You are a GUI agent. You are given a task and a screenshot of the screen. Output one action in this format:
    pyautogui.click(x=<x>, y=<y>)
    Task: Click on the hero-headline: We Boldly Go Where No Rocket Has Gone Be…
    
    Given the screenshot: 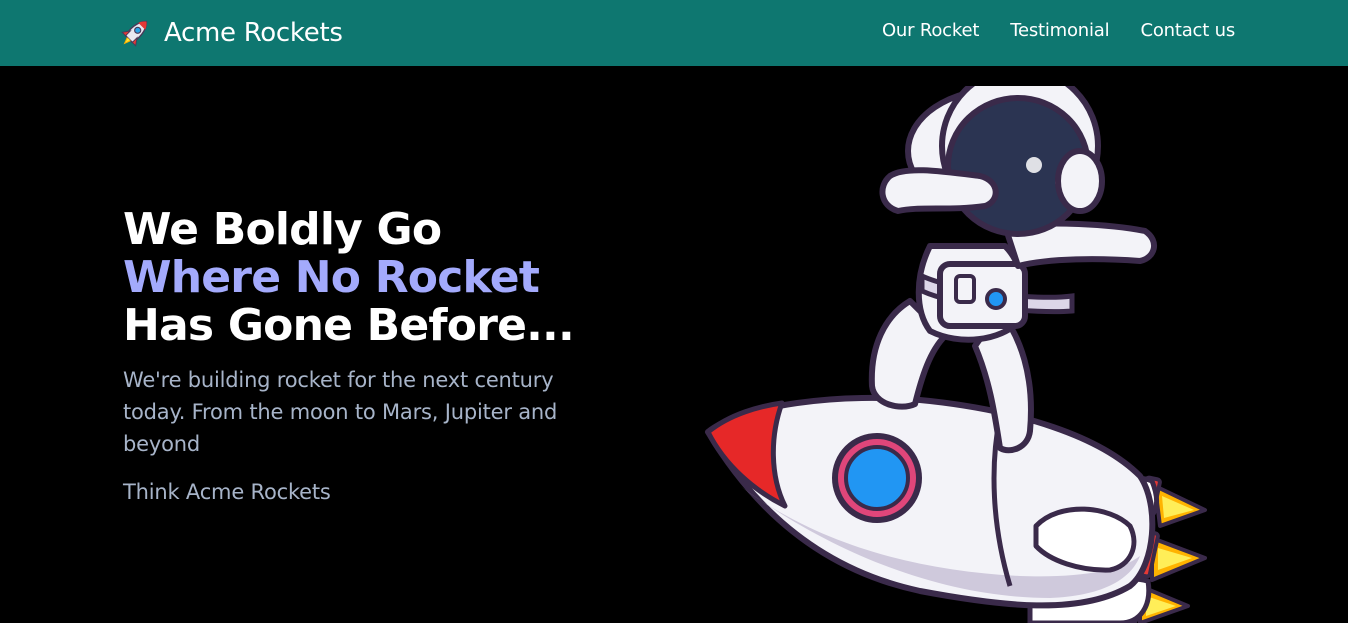 What is the action you would take?
    pyautogui.click(x=358, y=278)
    